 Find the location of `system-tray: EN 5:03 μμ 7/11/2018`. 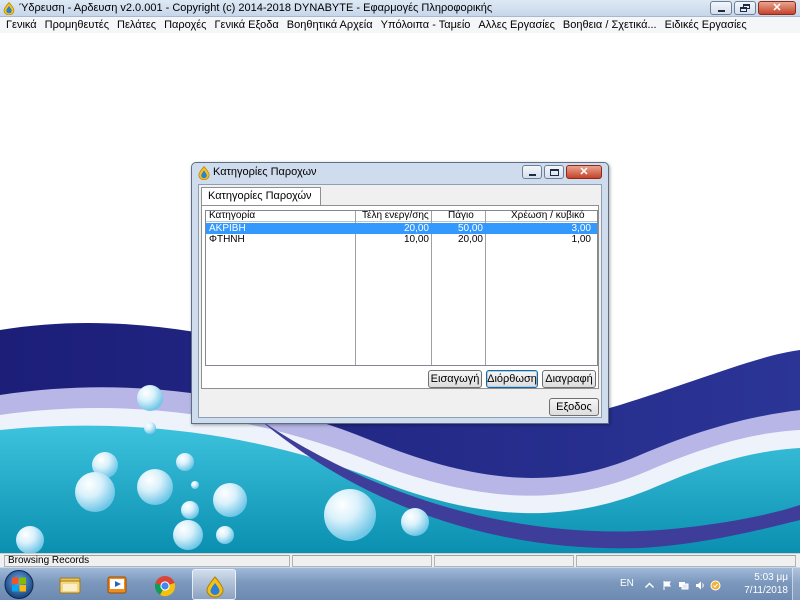

system-tray: EN 5:03 μμ 7/11/2018 is located at coordinates (700, 584).